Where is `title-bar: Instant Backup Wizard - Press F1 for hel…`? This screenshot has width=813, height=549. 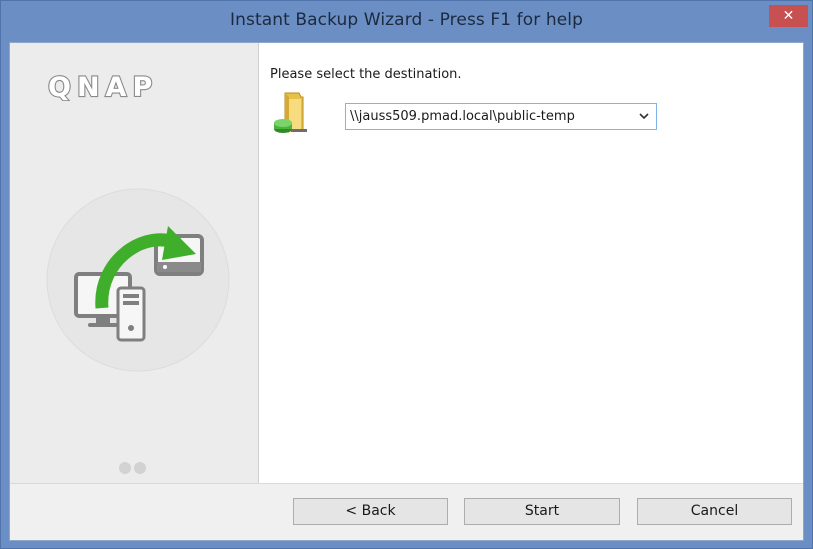
title-bar: Instant Backup Wizard - Press F1 for hel… is located at coordinates (406, 22).